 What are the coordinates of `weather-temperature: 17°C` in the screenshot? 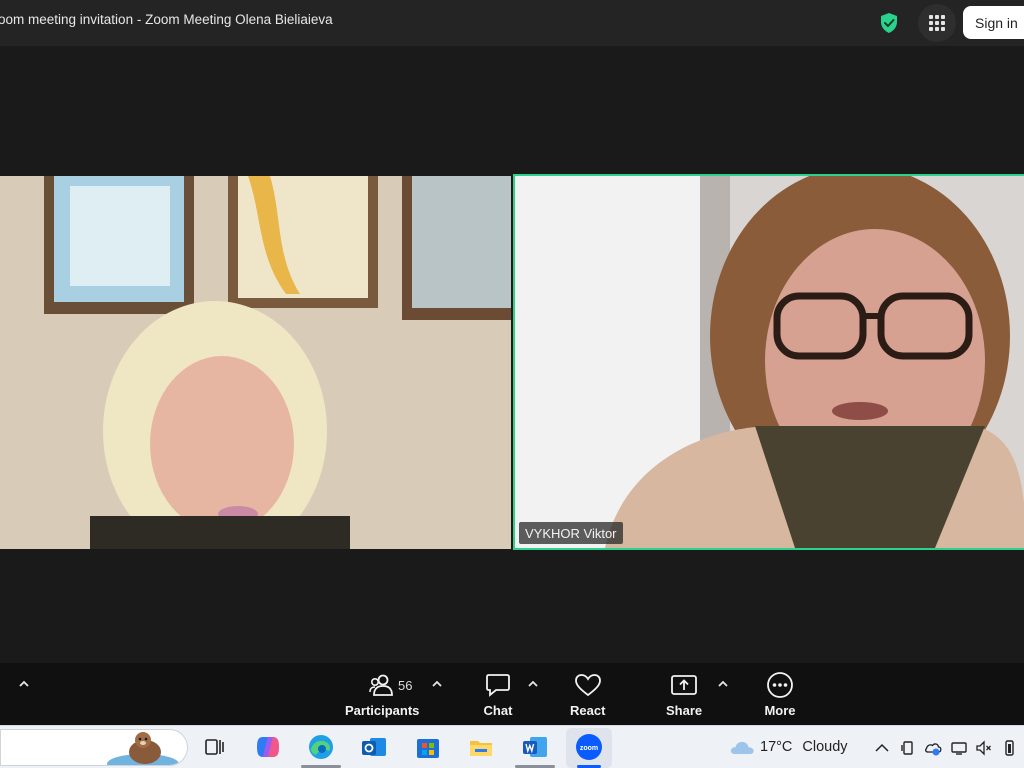 It's located at (776, 747).